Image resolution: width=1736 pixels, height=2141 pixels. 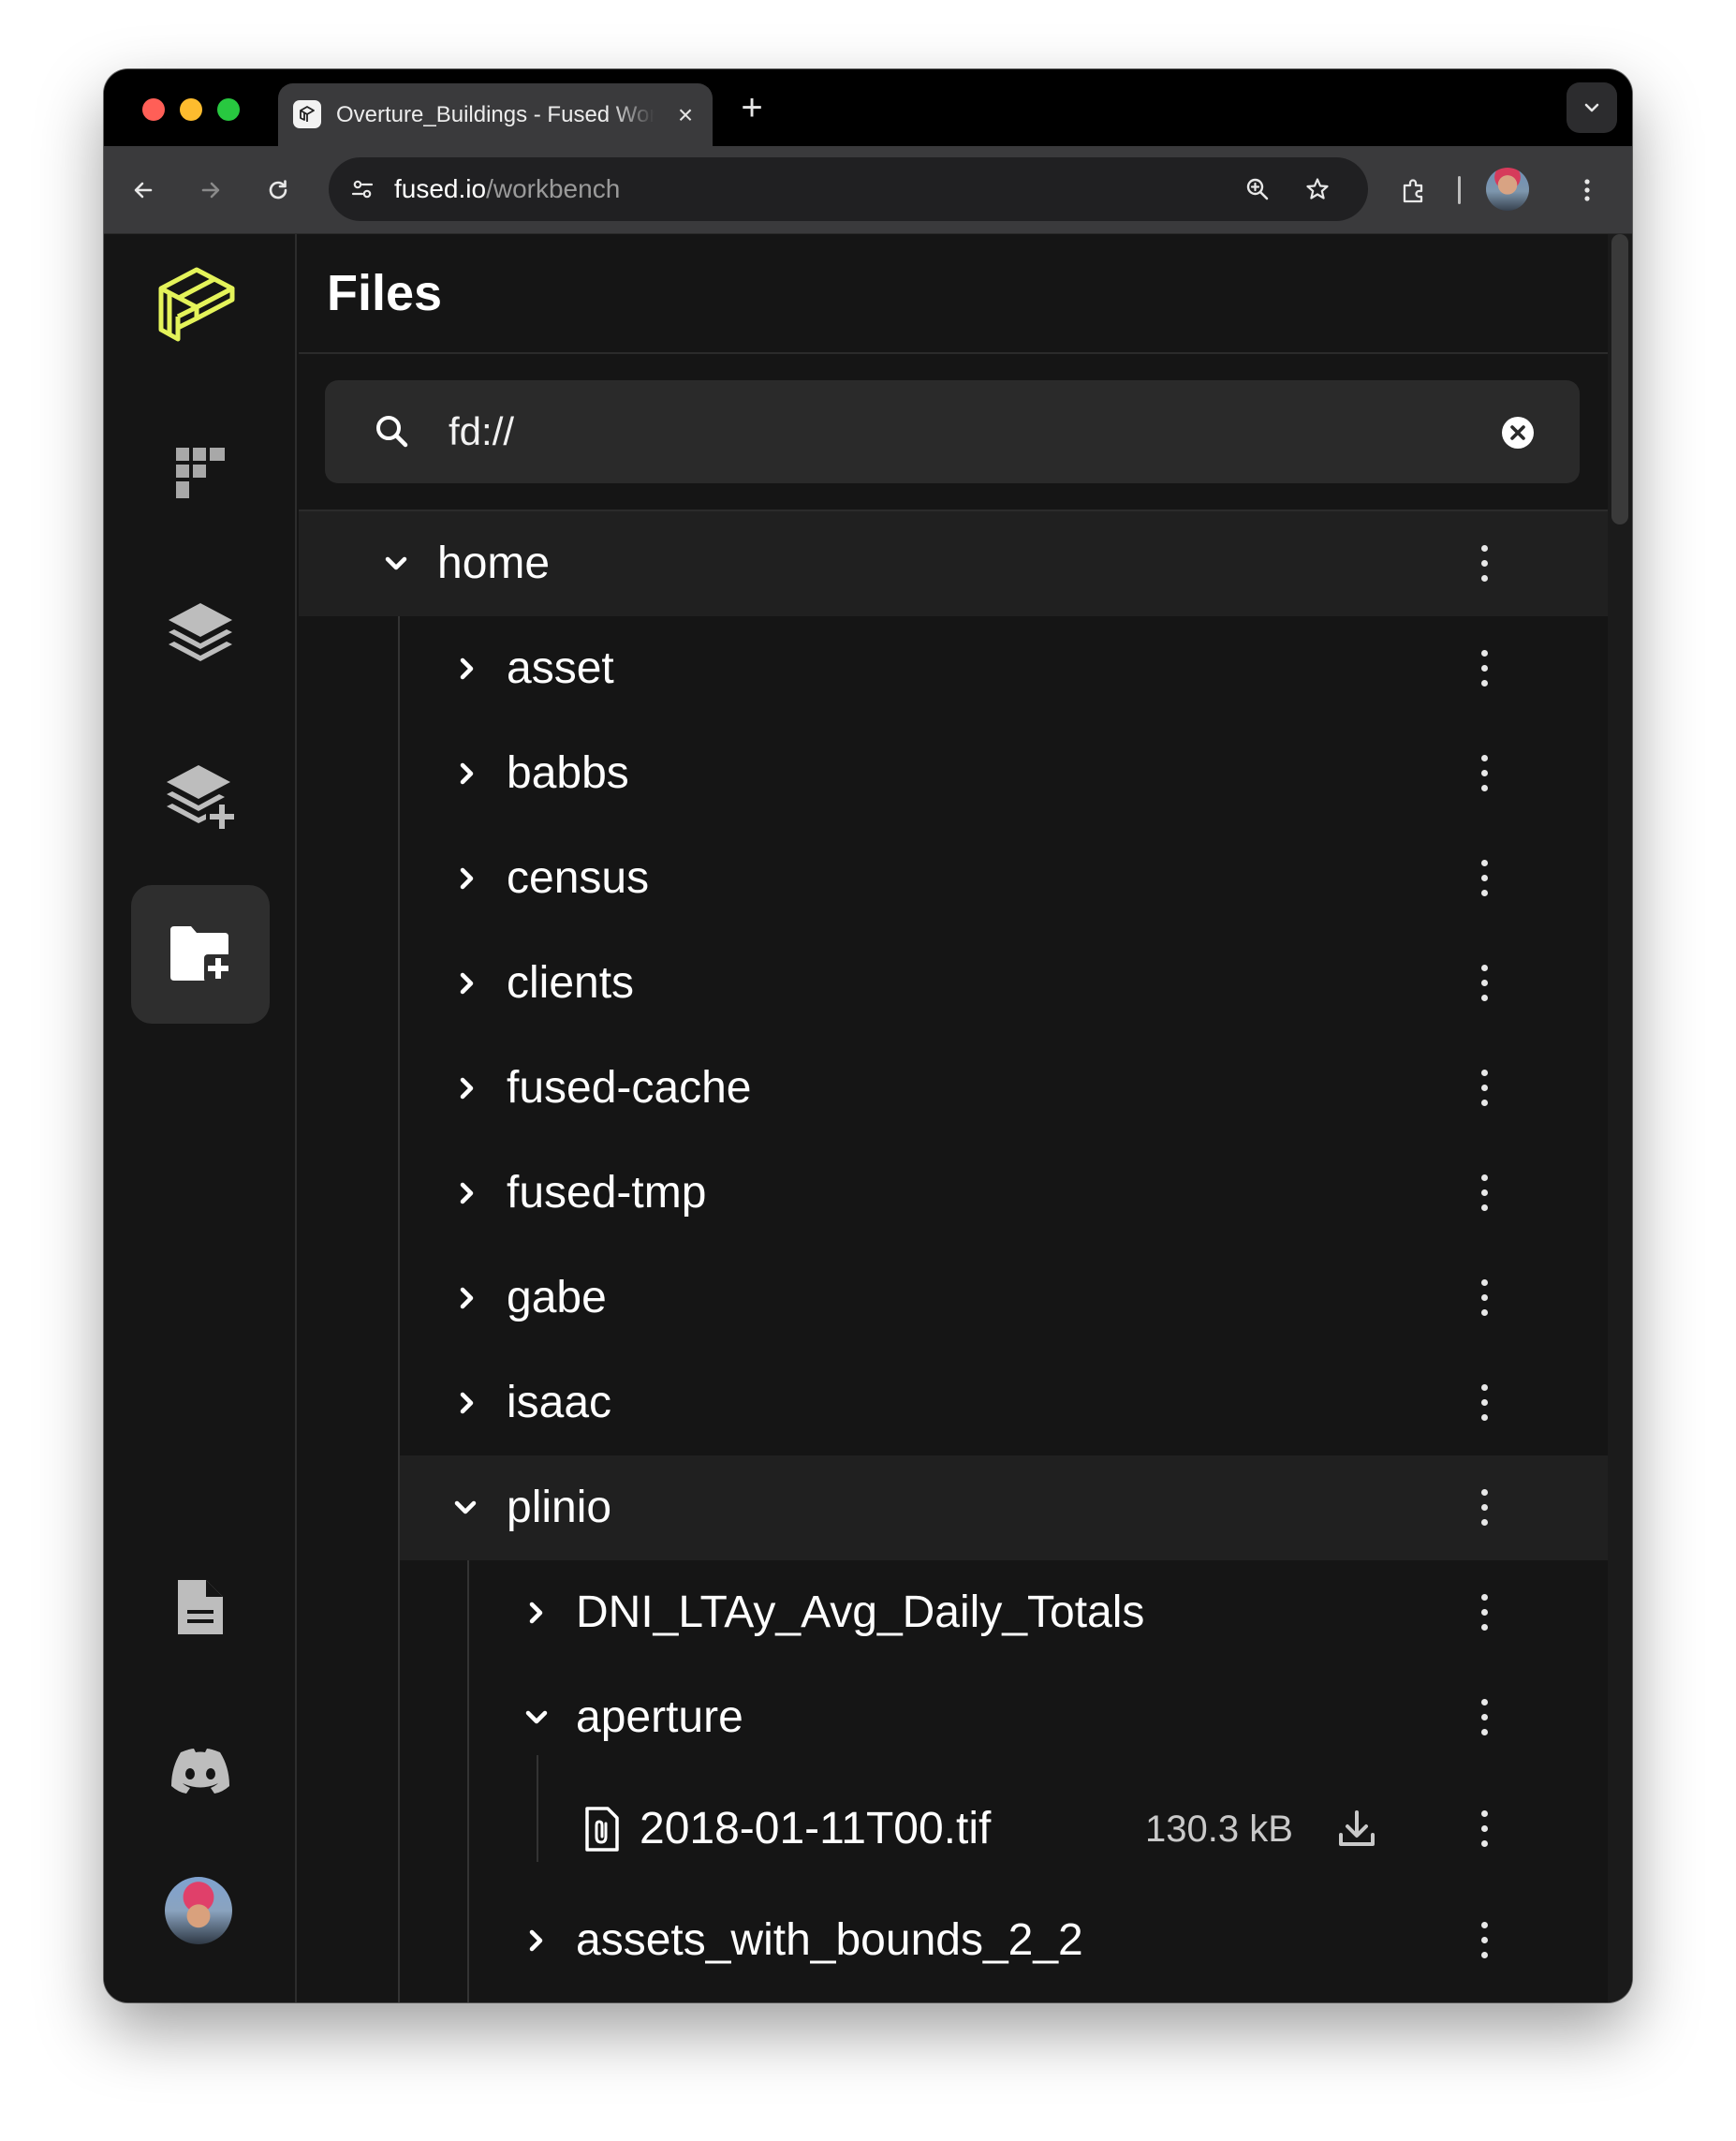 I want to click on site-info-button, so click(x=363, y=189).